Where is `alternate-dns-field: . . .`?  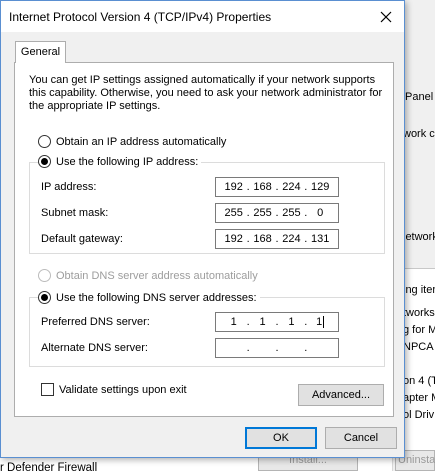 alternate-dns-field: . . . is located at coordinates (277, 348).